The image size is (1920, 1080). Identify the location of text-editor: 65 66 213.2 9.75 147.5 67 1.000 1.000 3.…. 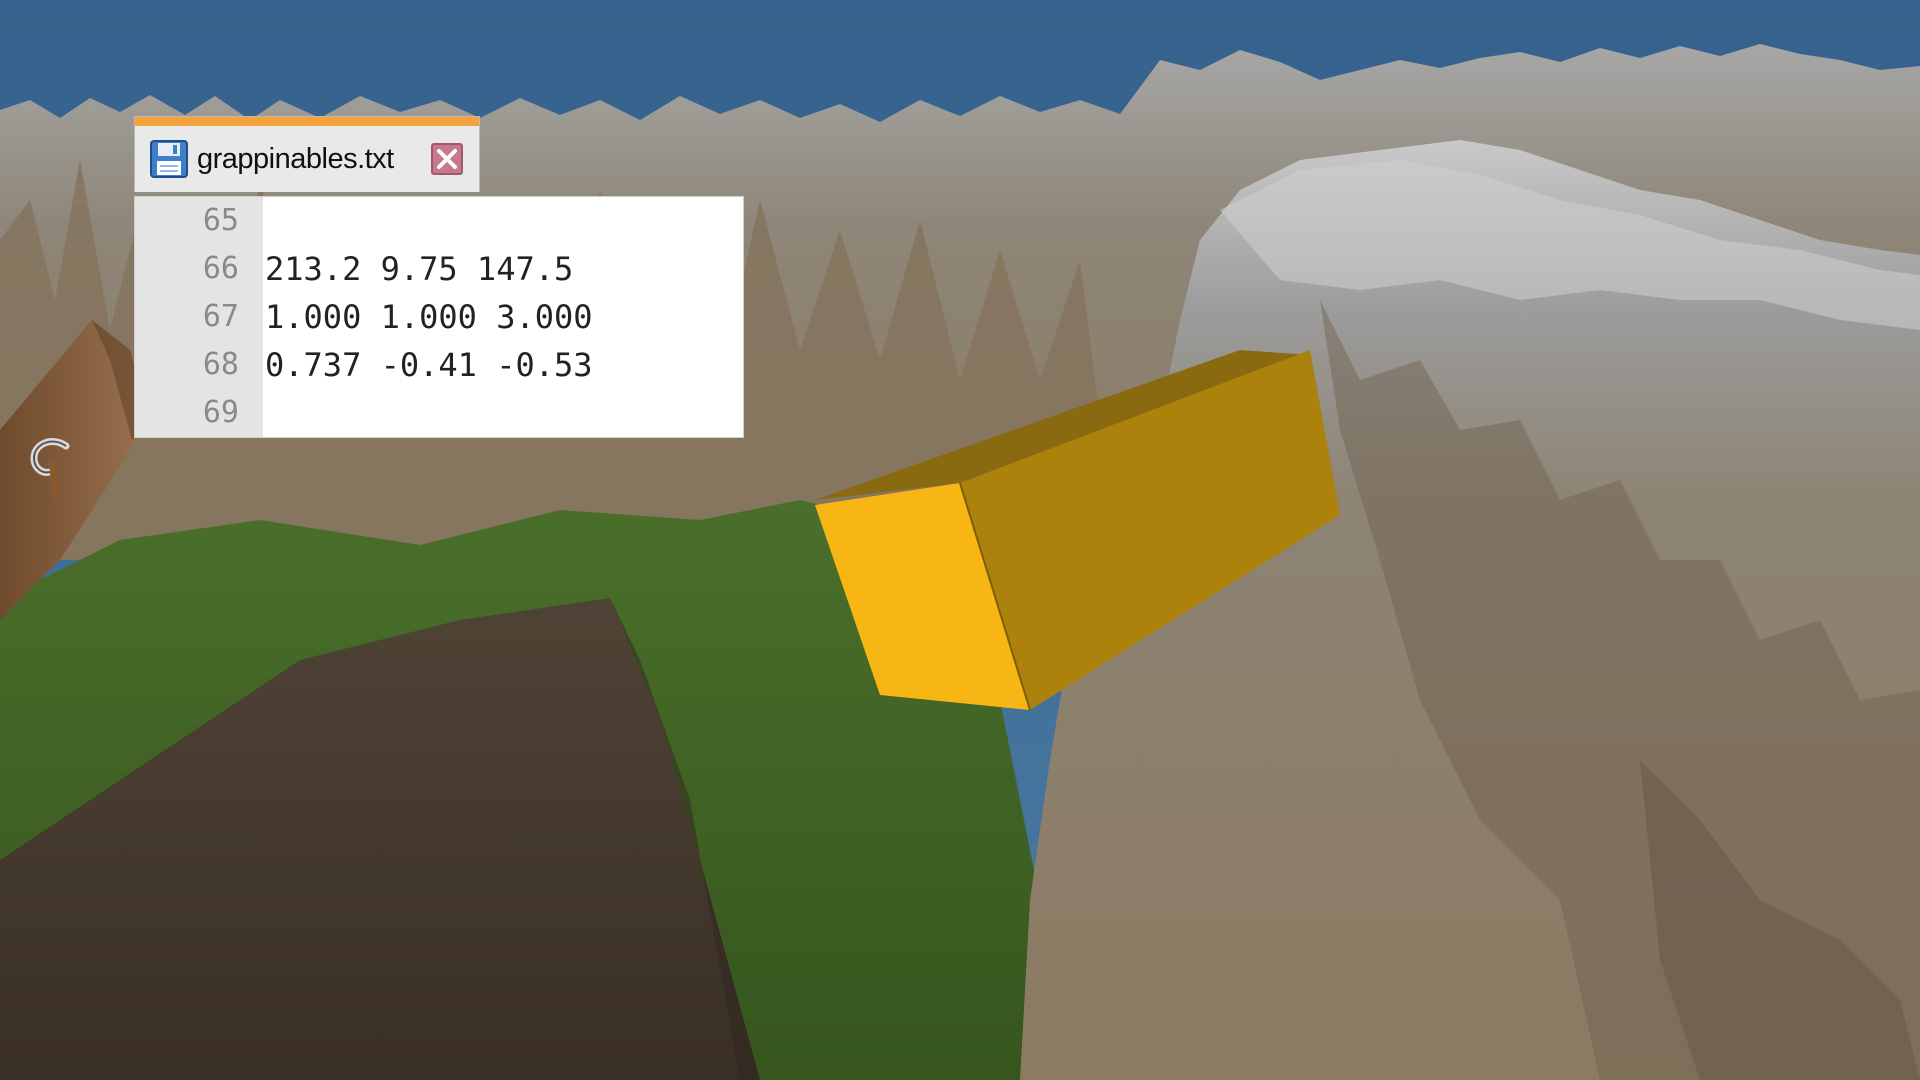
(439, 317).